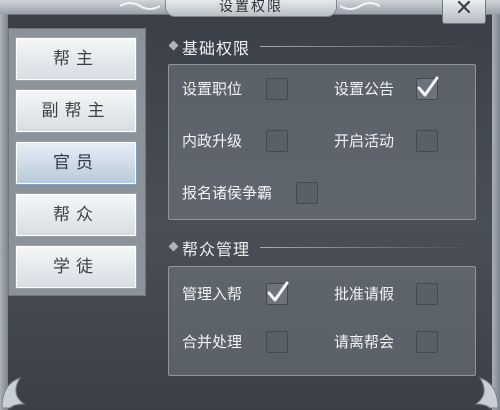  Describe the element at coordinates (427, 342) in the screenshot. I see `checkbox-kick` at that location.